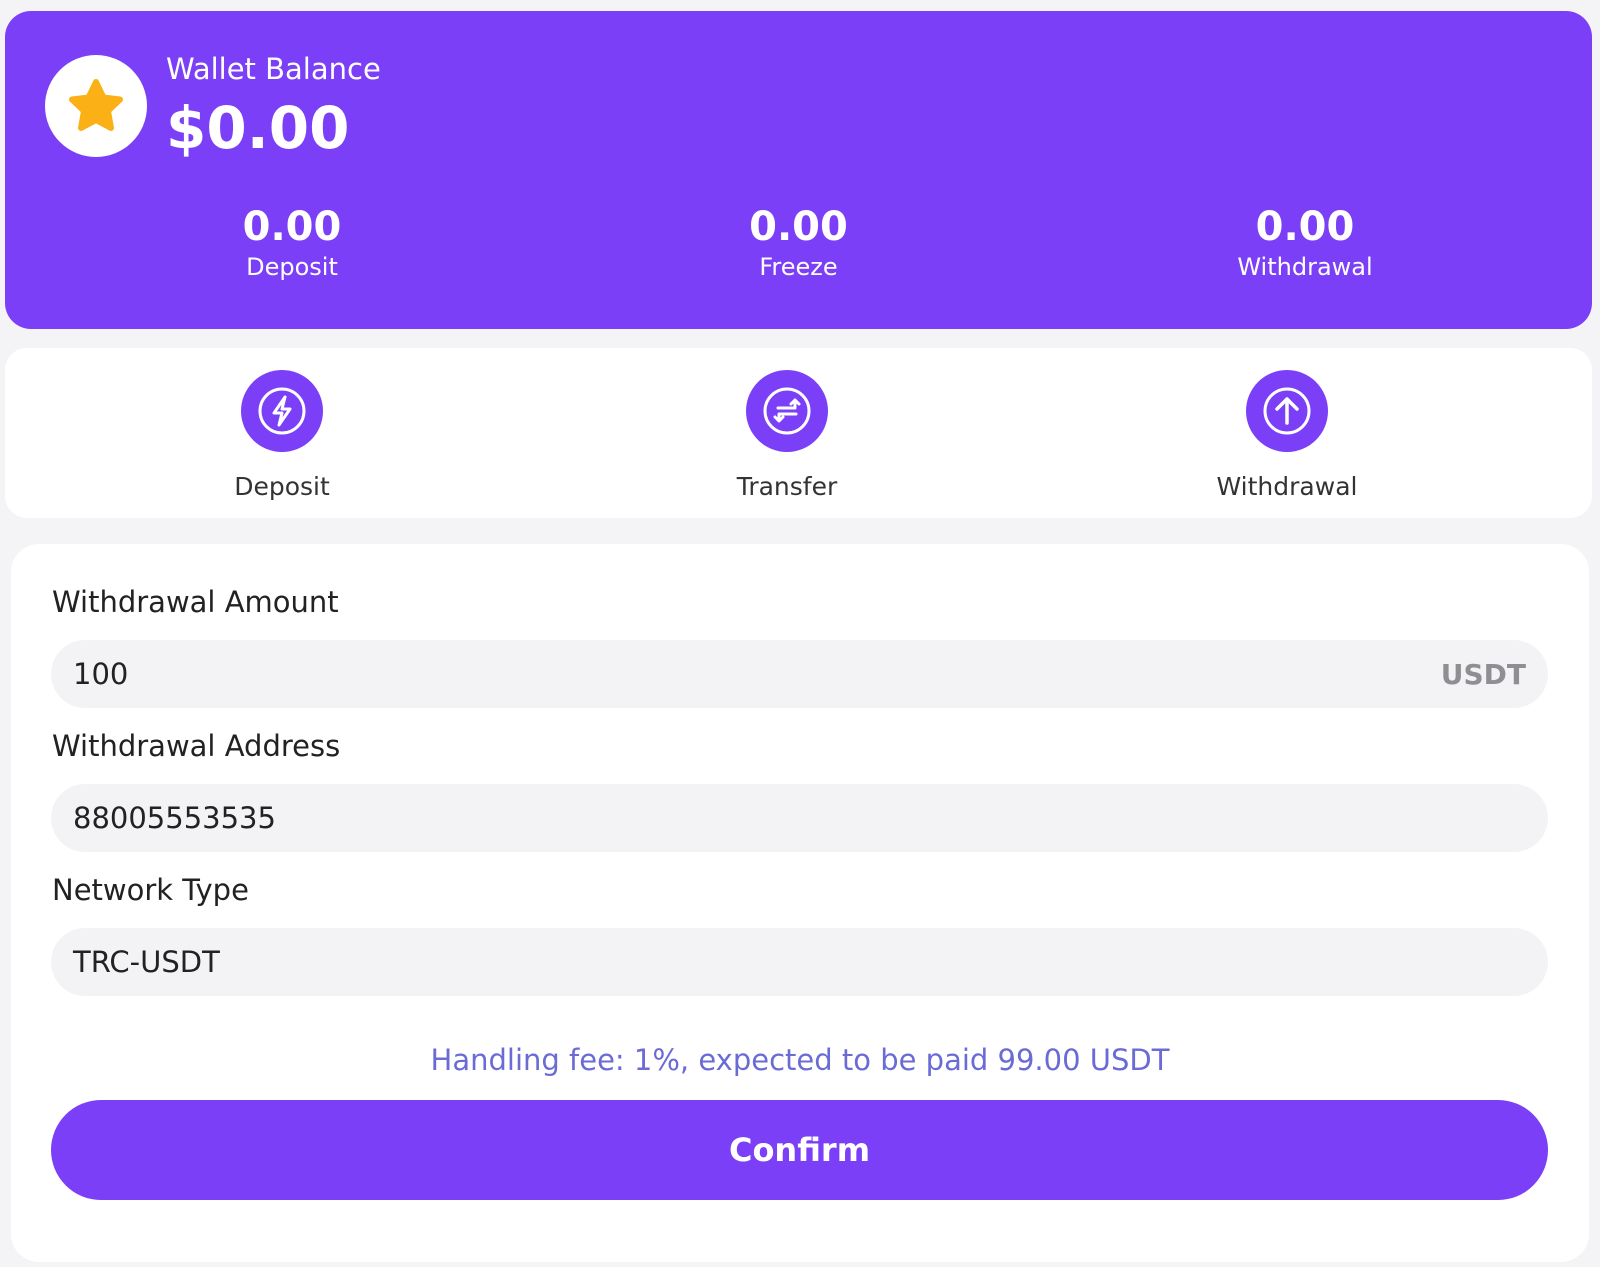  I want to click on stat-deposit: 0.00 Deposit, so click(292, 242).